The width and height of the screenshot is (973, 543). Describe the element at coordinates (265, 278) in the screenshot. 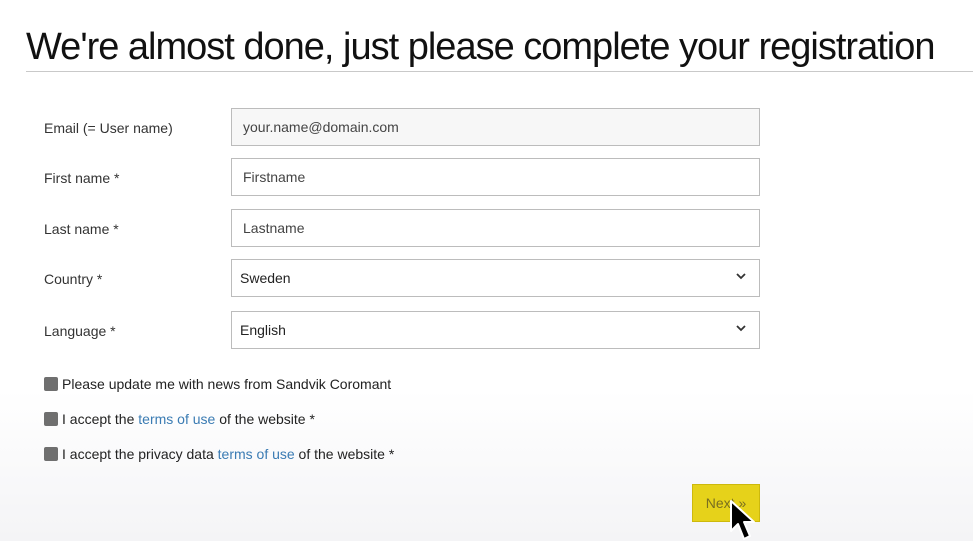

I see `country-selected-value: Sweden` at that location.